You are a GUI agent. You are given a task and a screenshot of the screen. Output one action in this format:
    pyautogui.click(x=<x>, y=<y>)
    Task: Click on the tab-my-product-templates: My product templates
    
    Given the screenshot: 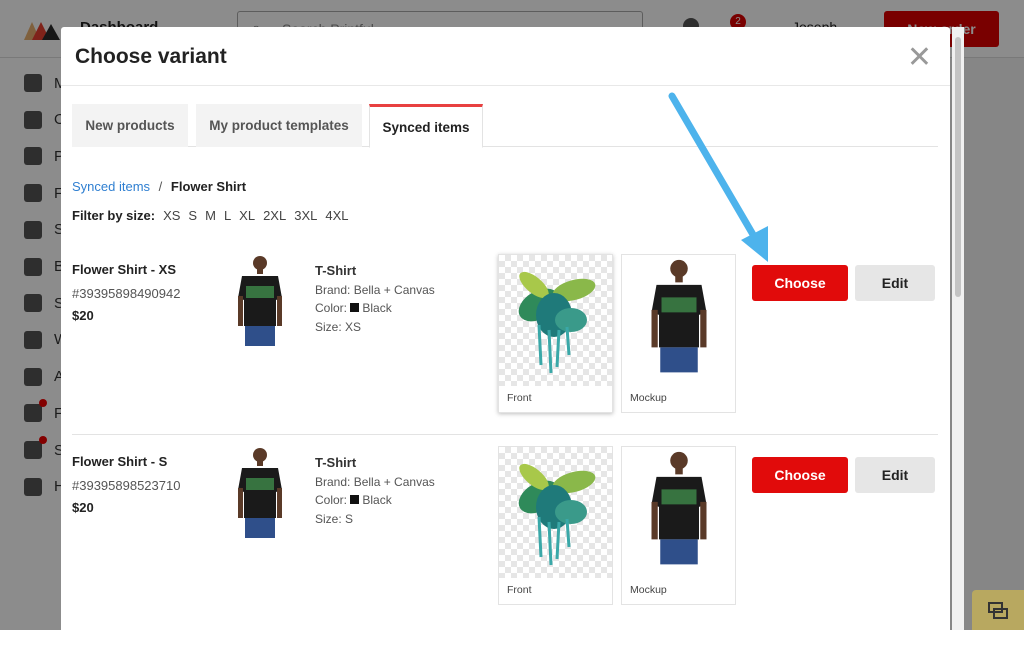 What is the action you would take?
    pyautogui.click(x=279, y=125)
    